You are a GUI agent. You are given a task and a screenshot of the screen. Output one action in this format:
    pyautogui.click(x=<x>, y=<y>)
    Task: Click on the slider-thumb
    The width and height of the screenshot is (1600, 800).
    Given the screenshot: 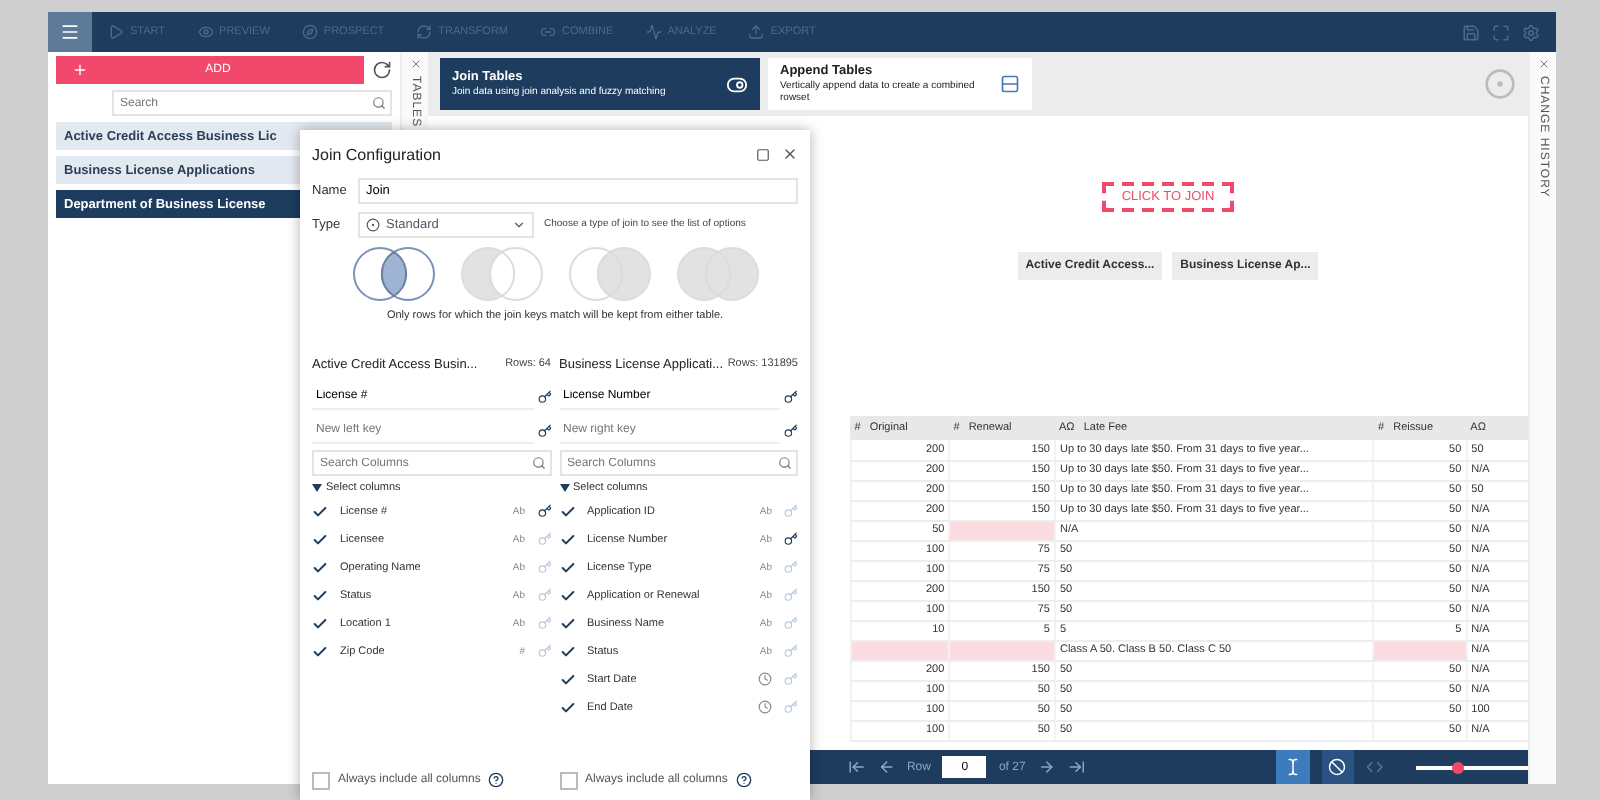 What is the action you would take?
    pyautogui.click(x=1457, y=767)
    